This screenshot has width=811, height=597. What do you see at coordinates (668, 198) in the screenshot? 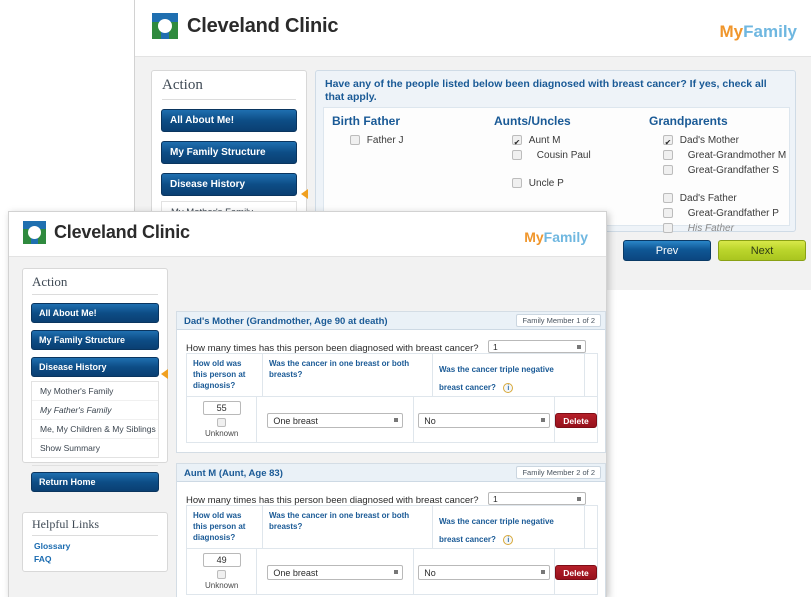
I see `checkbox-dads-father` at bounding box center [668, 198].